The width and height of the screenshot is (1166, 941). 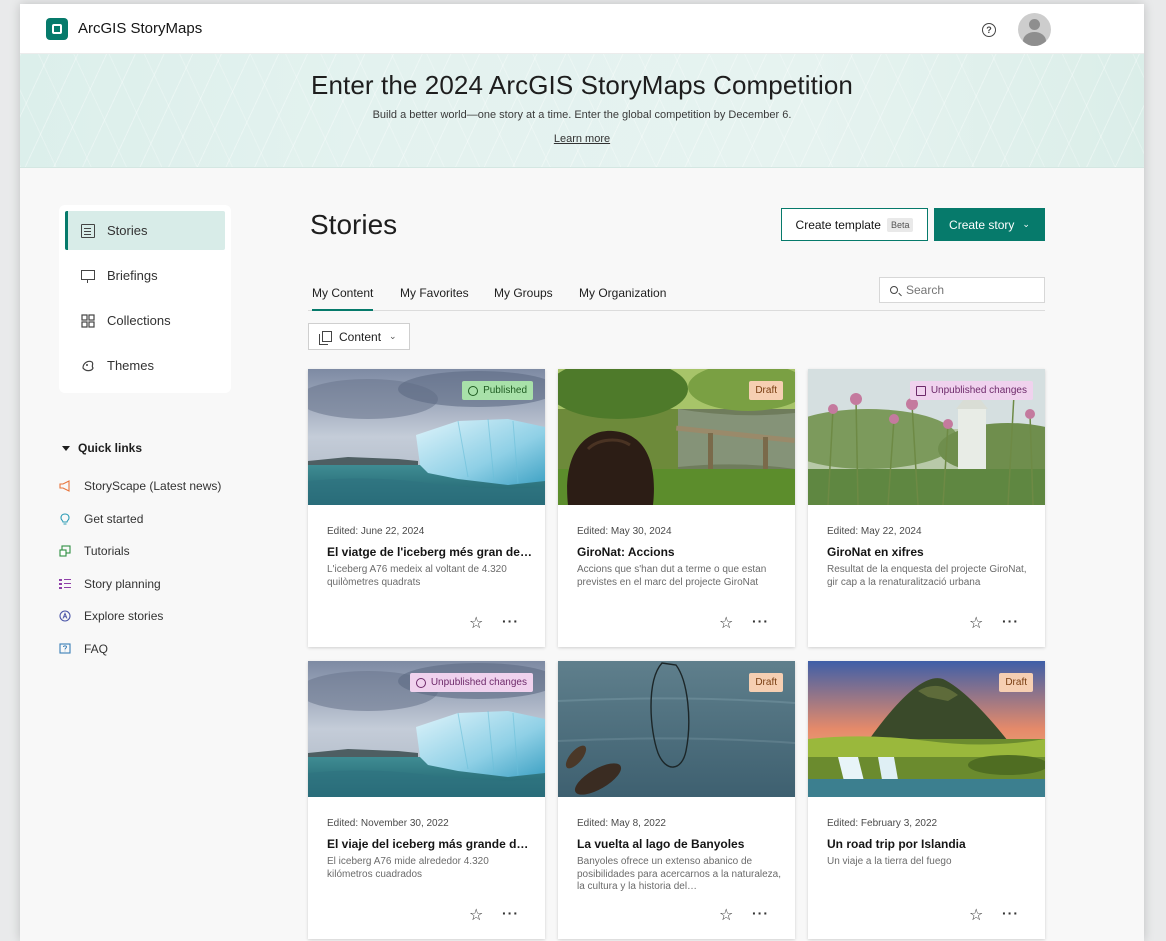 I want to click on story-title: GiroNat: Accions, so click(x=679, y=552).